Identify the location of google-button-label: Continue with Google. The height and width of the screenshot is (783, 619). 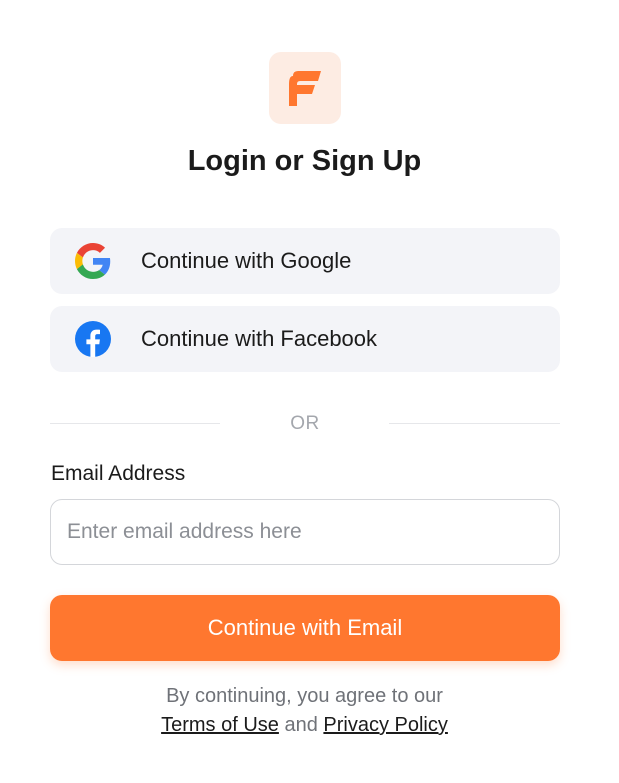
(246, 260).